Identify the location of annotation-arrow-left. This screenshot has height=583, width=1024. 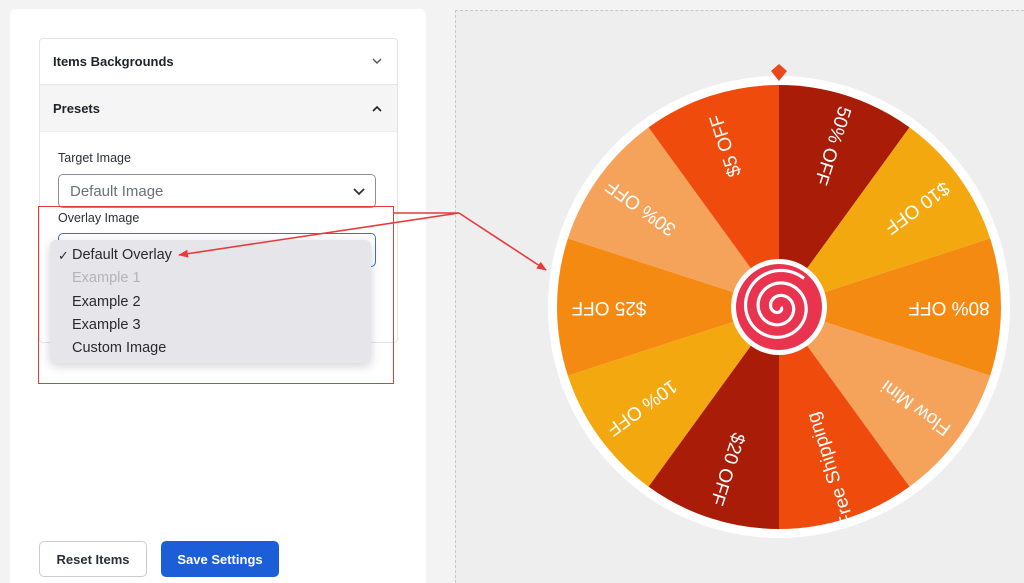
(319, 235).